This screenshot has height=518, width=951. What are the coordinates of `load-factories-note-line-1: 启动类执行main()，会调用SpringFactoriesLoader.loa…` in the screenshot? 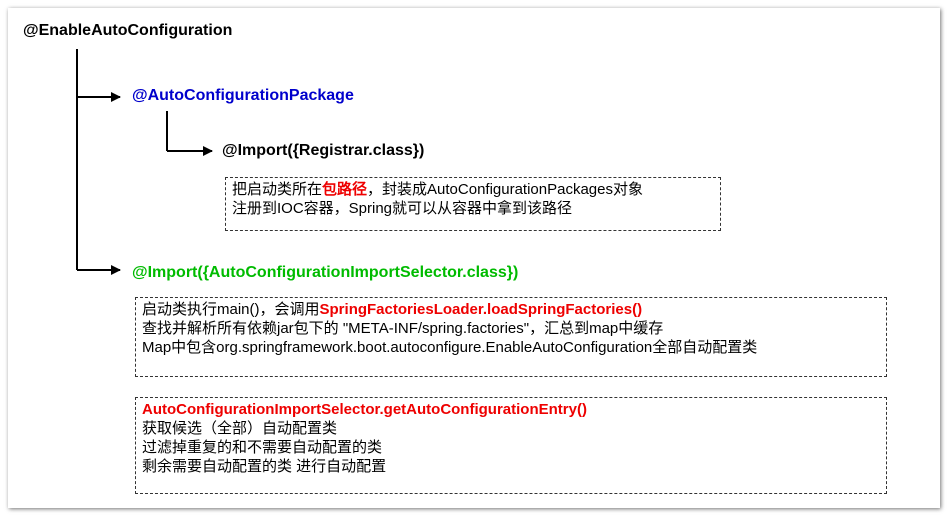 It's located at (511, 309).